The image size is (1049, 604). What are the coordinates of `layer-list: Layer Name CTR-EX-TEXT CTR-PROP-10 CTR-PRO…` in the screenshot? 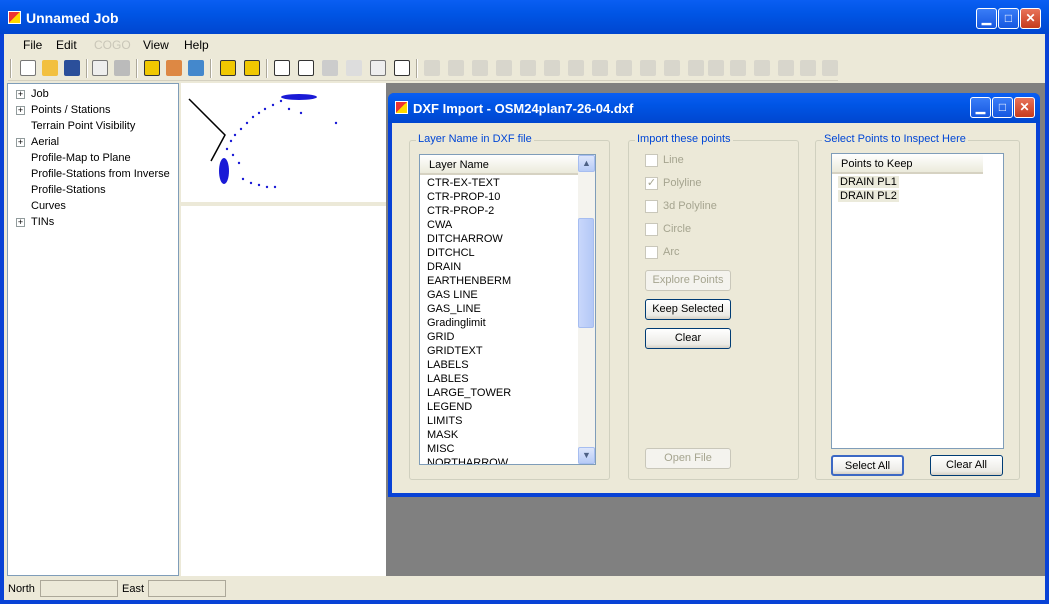 It's located at (507, 309).